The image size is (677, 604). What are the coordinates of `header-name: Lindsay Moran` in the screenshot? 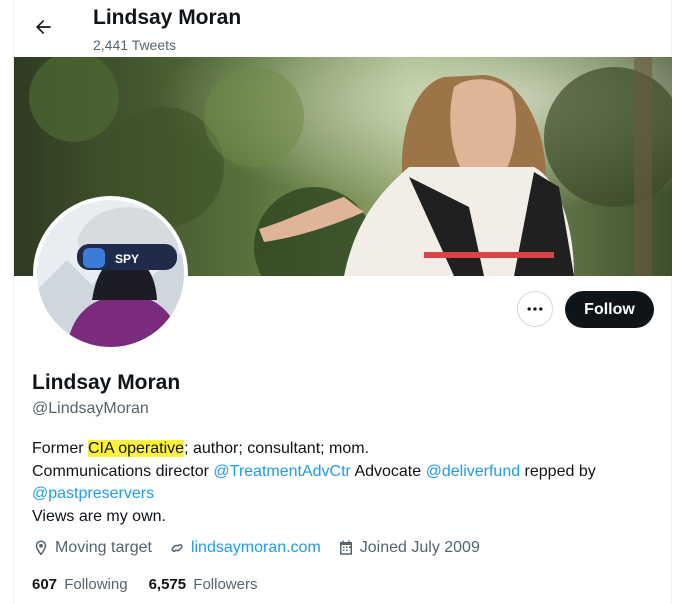 It's located at (167, 17).